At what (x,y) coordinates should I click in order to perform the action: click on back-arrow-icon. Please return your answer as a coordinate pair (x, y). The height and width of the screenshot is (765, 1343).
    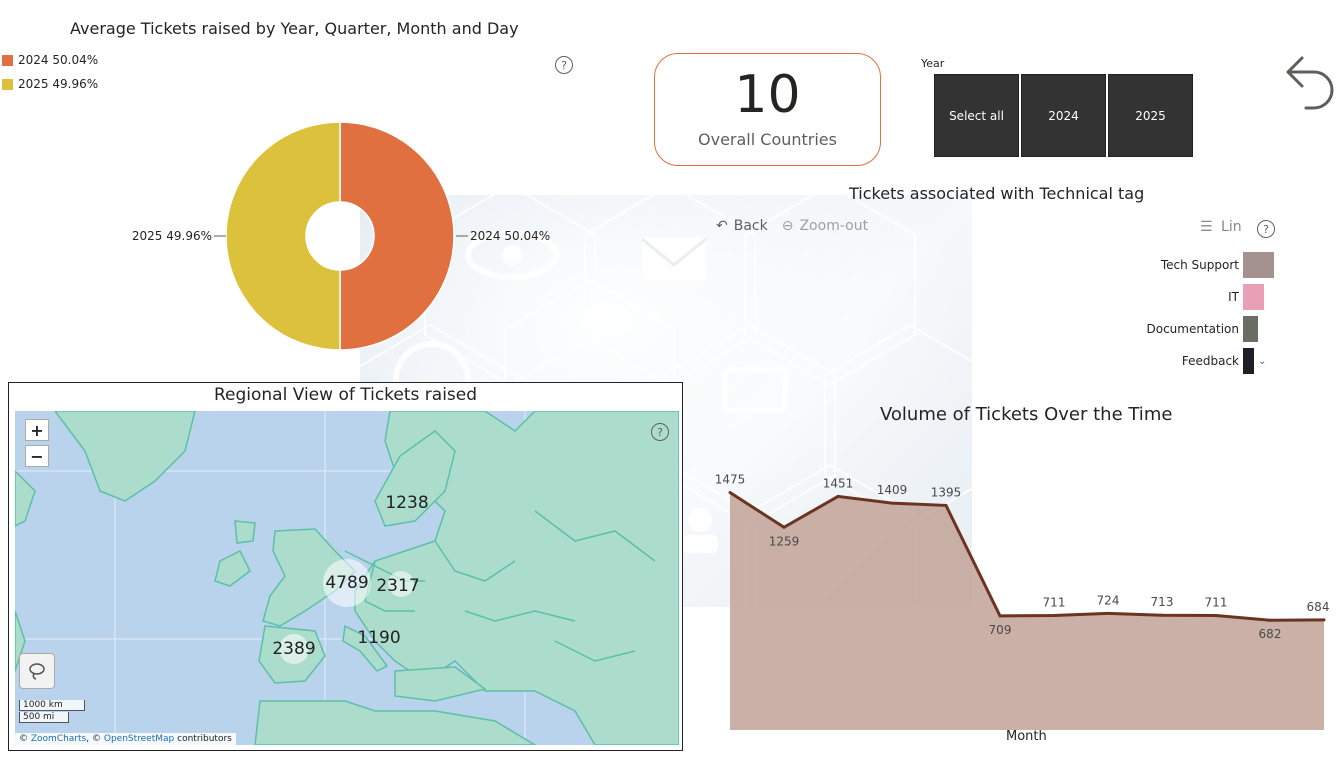
    Looking at the image, I should click on (1310, 81).